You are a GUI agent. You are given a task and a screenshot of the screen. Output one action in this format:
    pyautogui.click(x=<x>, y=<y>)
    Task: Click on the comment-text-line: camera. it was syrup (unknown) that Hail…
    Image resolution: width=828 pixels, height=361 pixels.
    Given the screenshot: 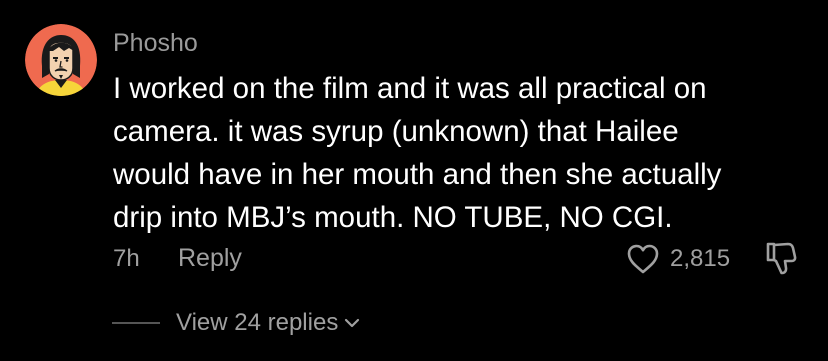 What is the action you would take?
    pyautogui.click(x=396, y=131)
    